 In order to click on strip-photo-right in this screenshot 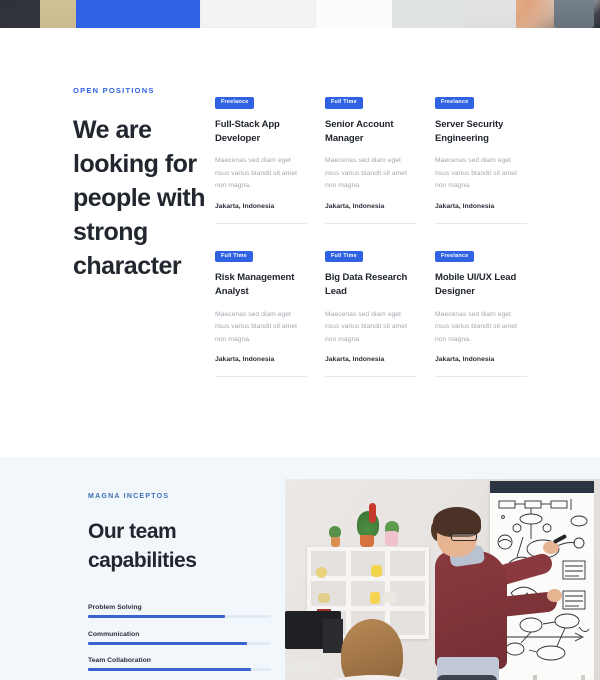, I will do `click(532, 14)`.